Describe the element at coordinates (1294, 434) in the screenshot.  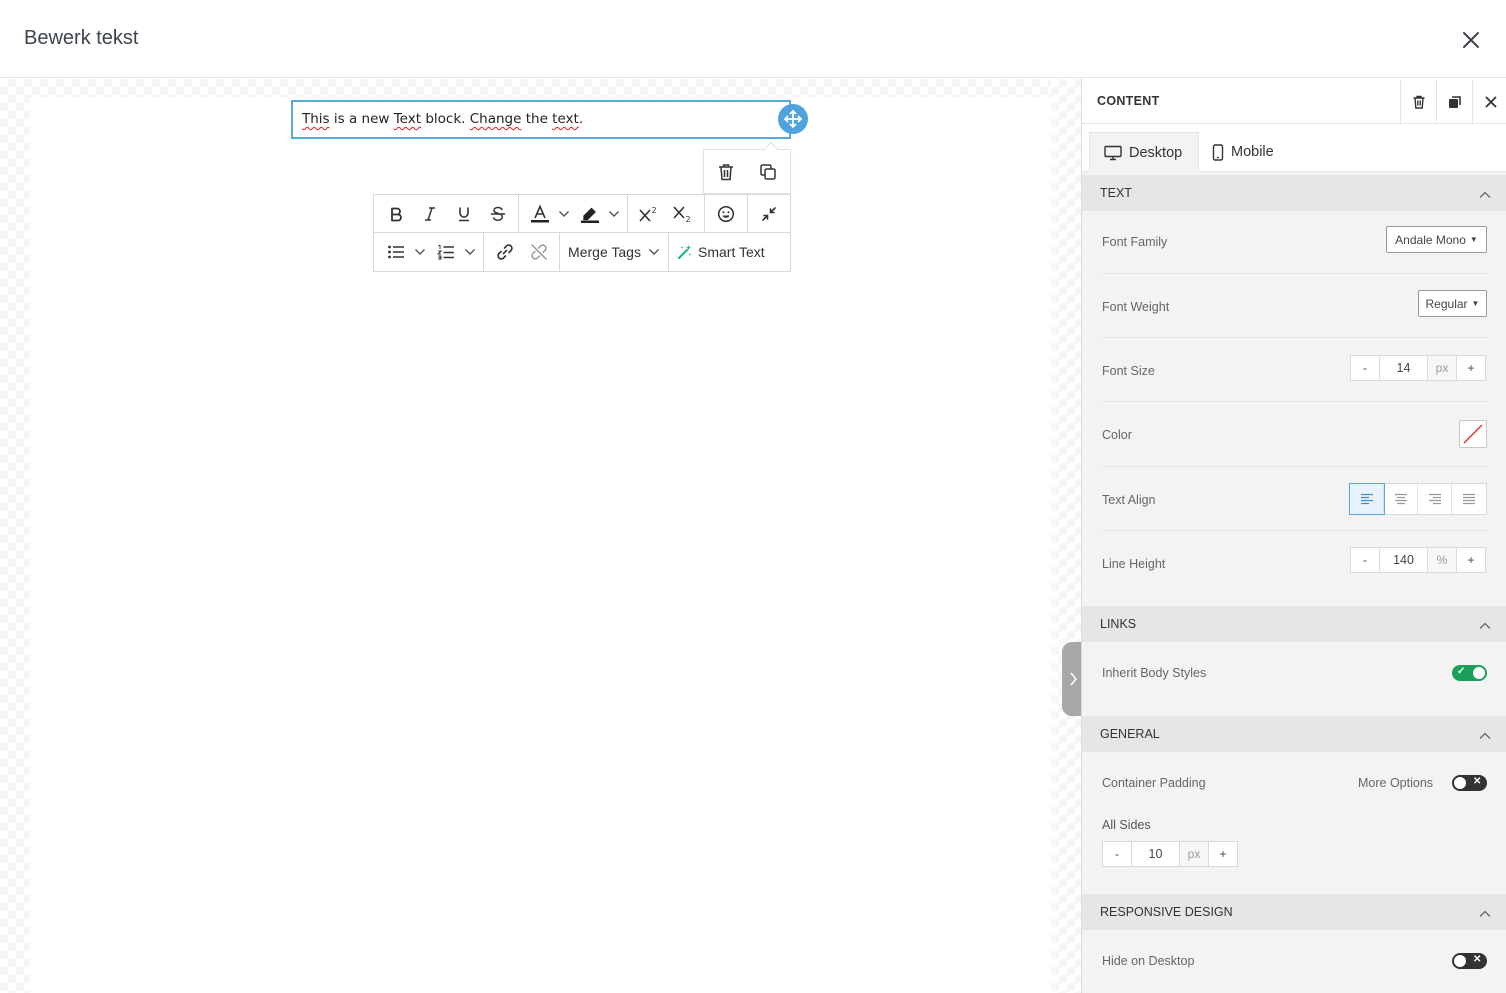
I see `color-row: Color` at that location.